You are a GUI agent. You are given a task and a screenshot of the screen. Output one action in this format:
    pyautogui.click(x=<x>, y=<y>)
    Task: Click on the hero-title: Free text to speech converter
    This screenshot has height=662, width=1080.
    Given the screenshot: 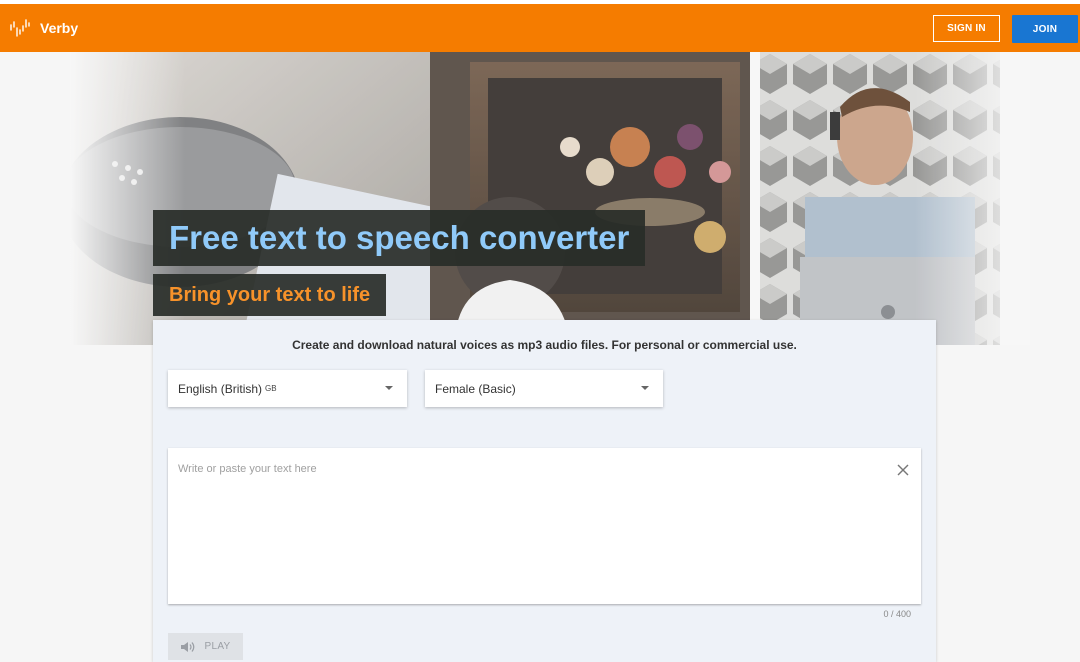 What is the action you would take?
    pyautogui.click(x=399, y=237)
    